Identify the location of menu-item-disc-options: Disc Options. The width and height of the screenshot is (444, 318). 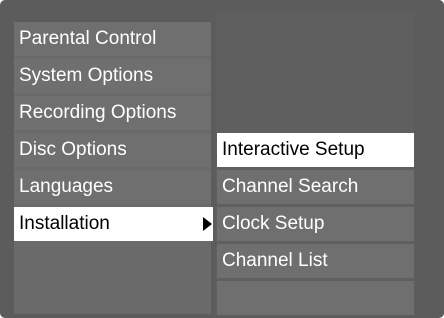
(112, 150).